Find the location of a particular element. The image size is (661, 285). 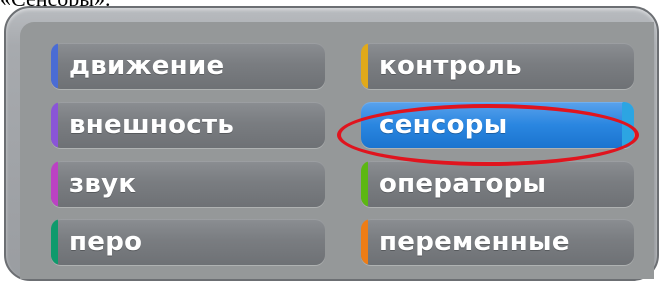

category-label: контроль is located at coordinates (450, 66).